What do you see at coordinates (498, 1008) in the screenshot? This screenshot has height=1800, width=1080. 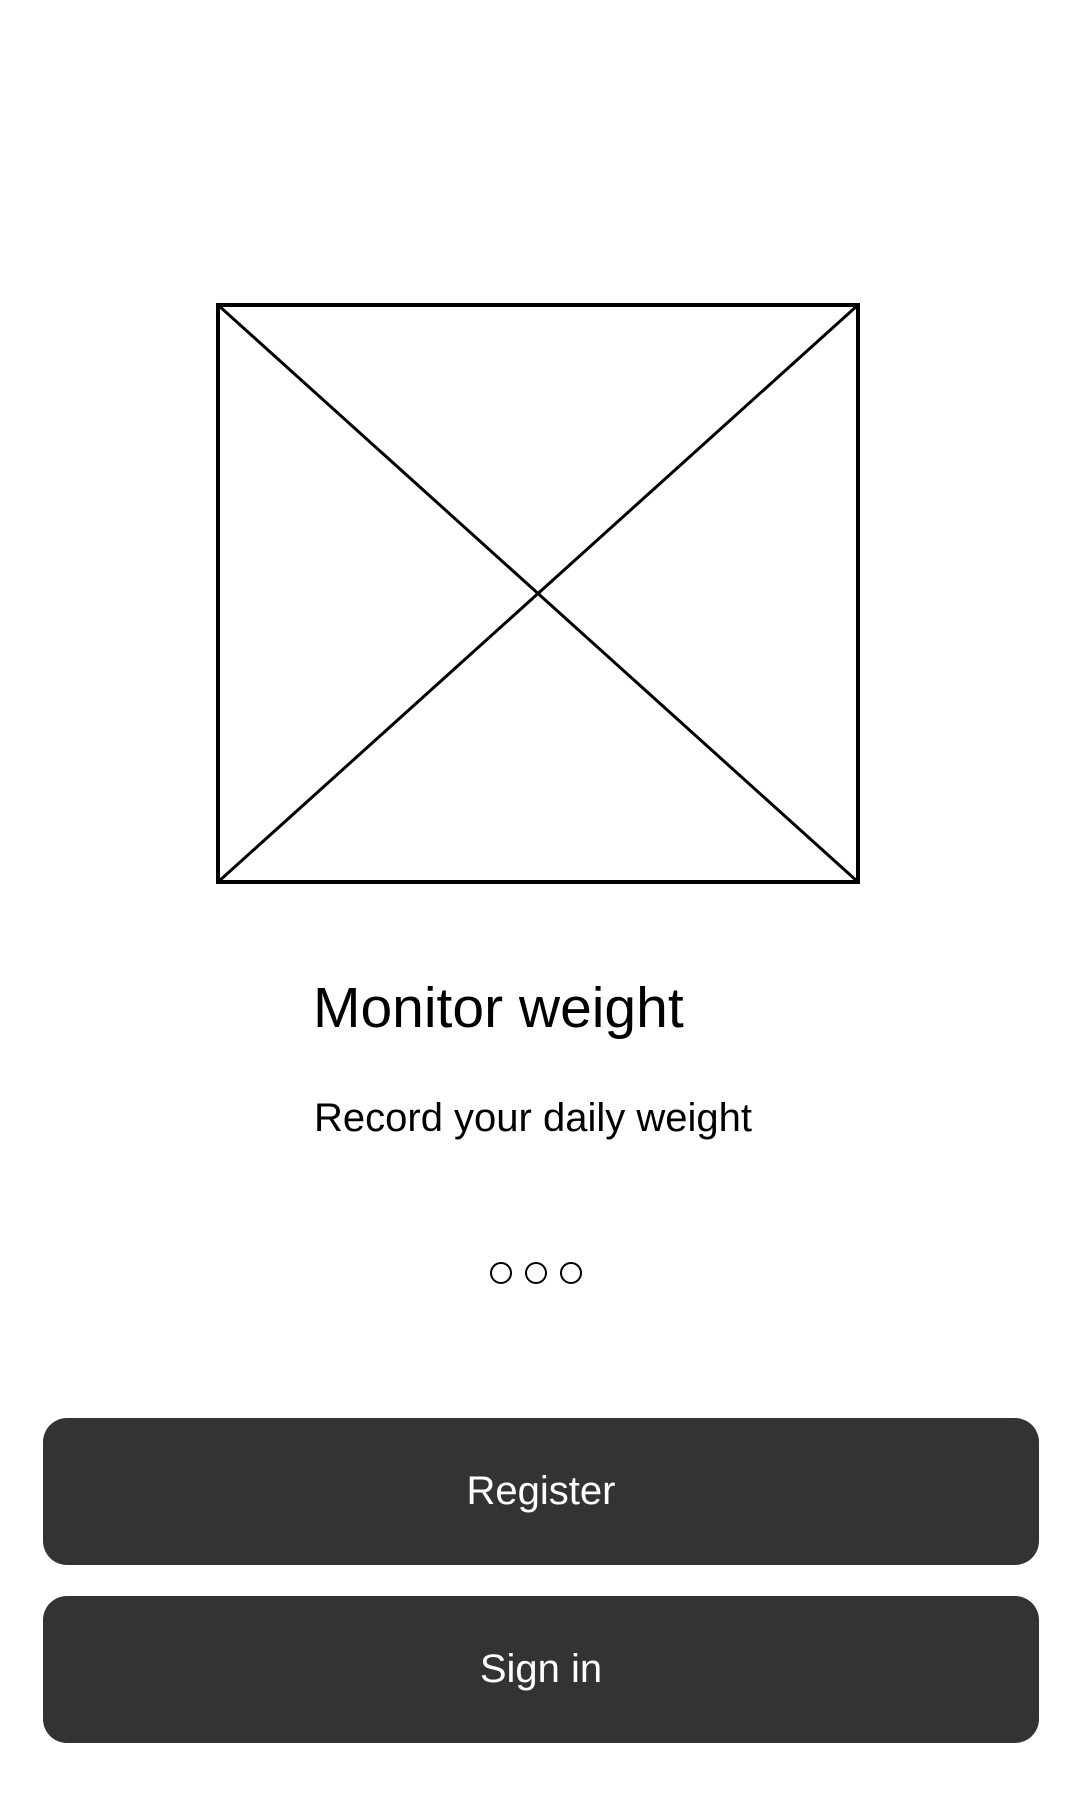 I see `onboarding-title: Monitor weight` at bounding box center [498, 1008].